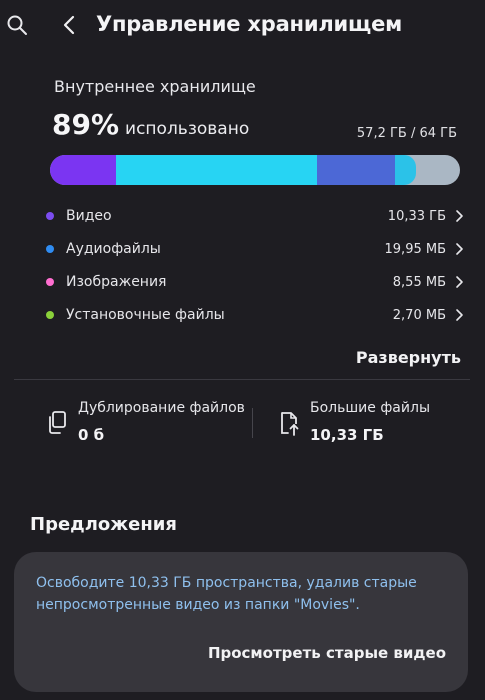 The width and height of the screenshot is (485, 700). What do you see at coordinates (89, 216) in the screenshot?
I see `category-label: Видео` at bounding box center [89, 216].